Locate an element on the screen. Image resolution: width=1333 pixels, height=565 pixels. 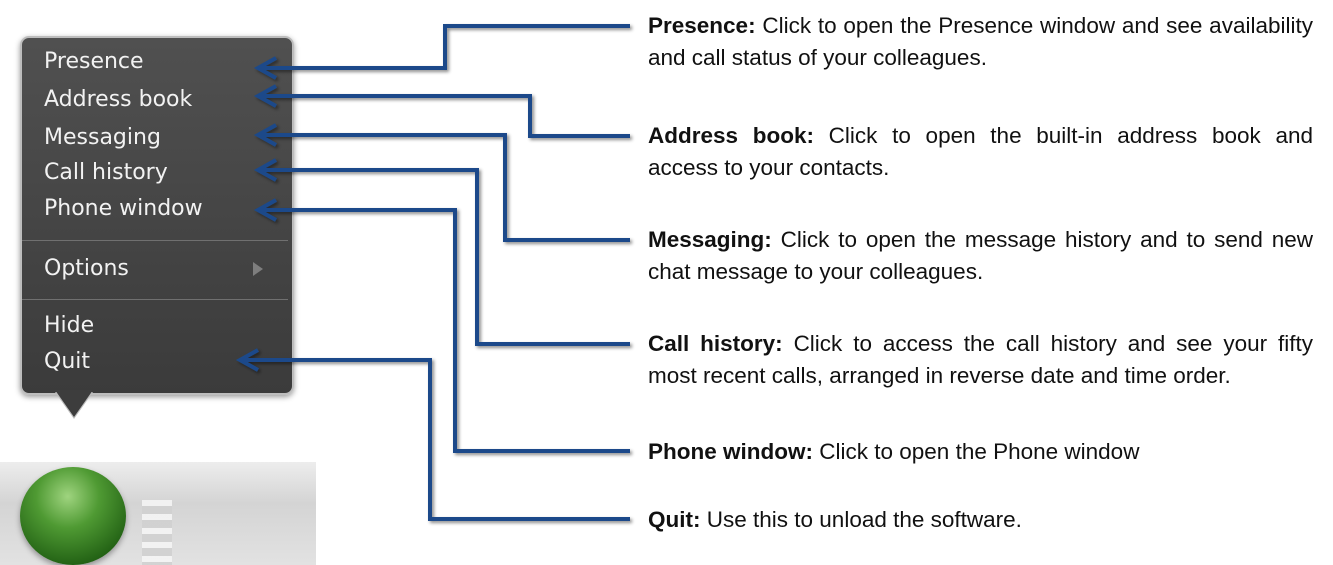
connector-phone-window is located at coordinates (444, 330).